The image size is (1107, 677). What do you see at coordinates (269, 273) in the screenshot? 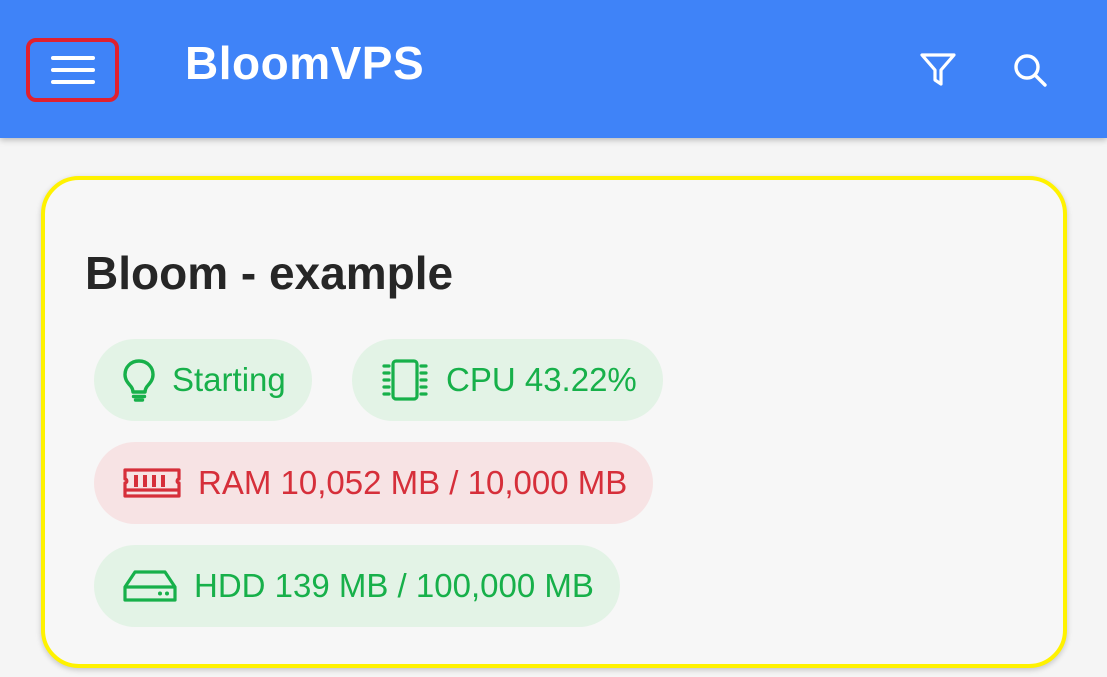
I see `server-name: Bloom - example` at bounding box center [269, 273].